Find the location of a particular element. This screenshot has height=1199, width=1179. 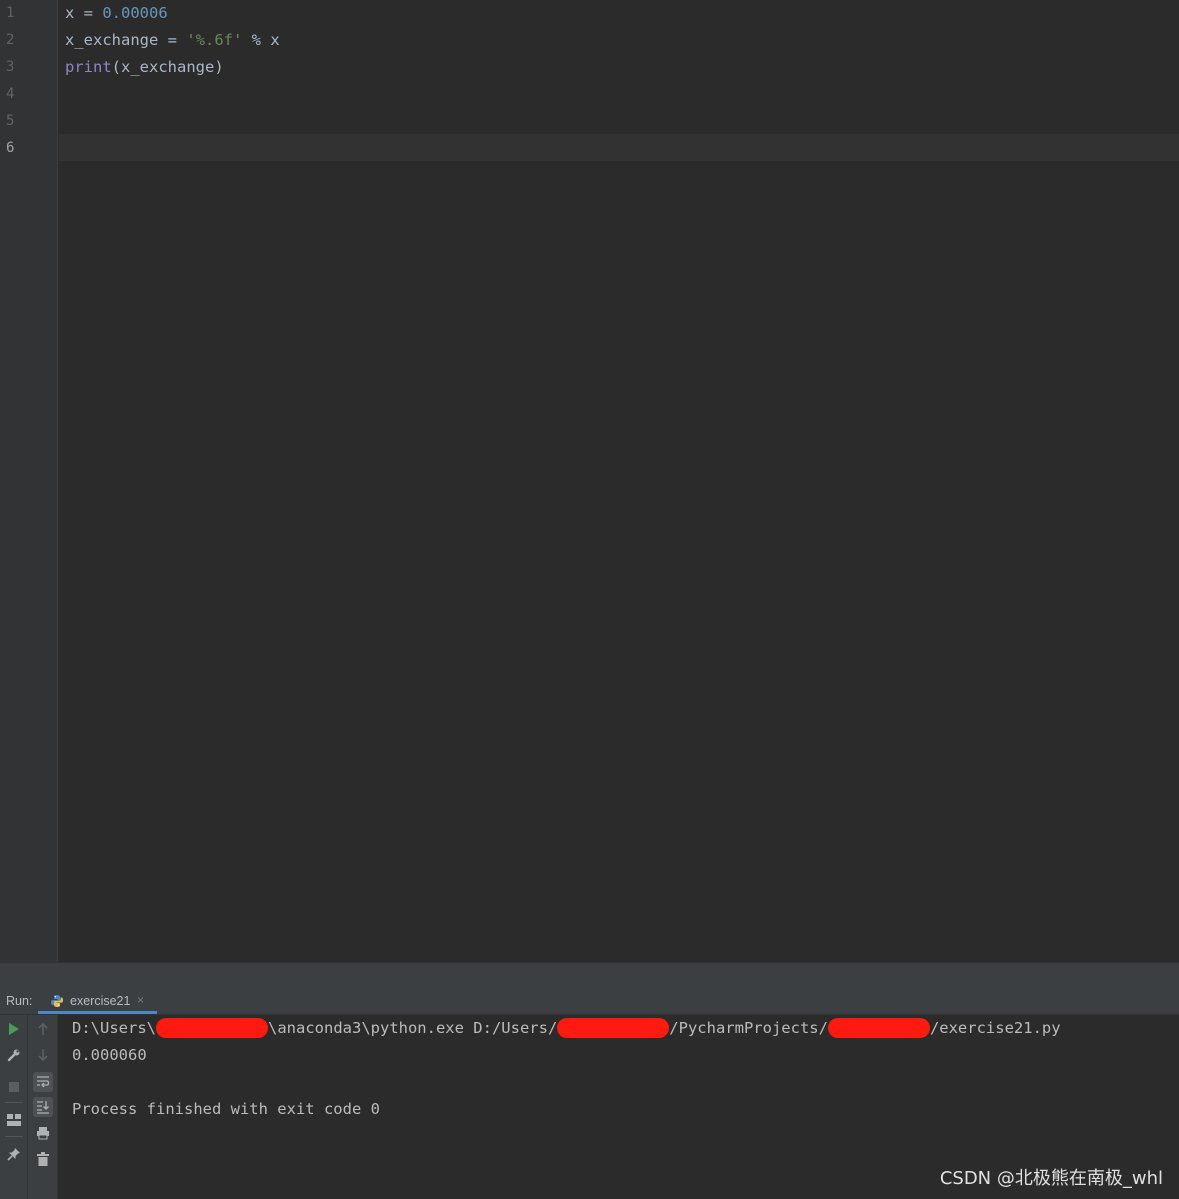

line-number: 4 is located at coordinates (10, 94).